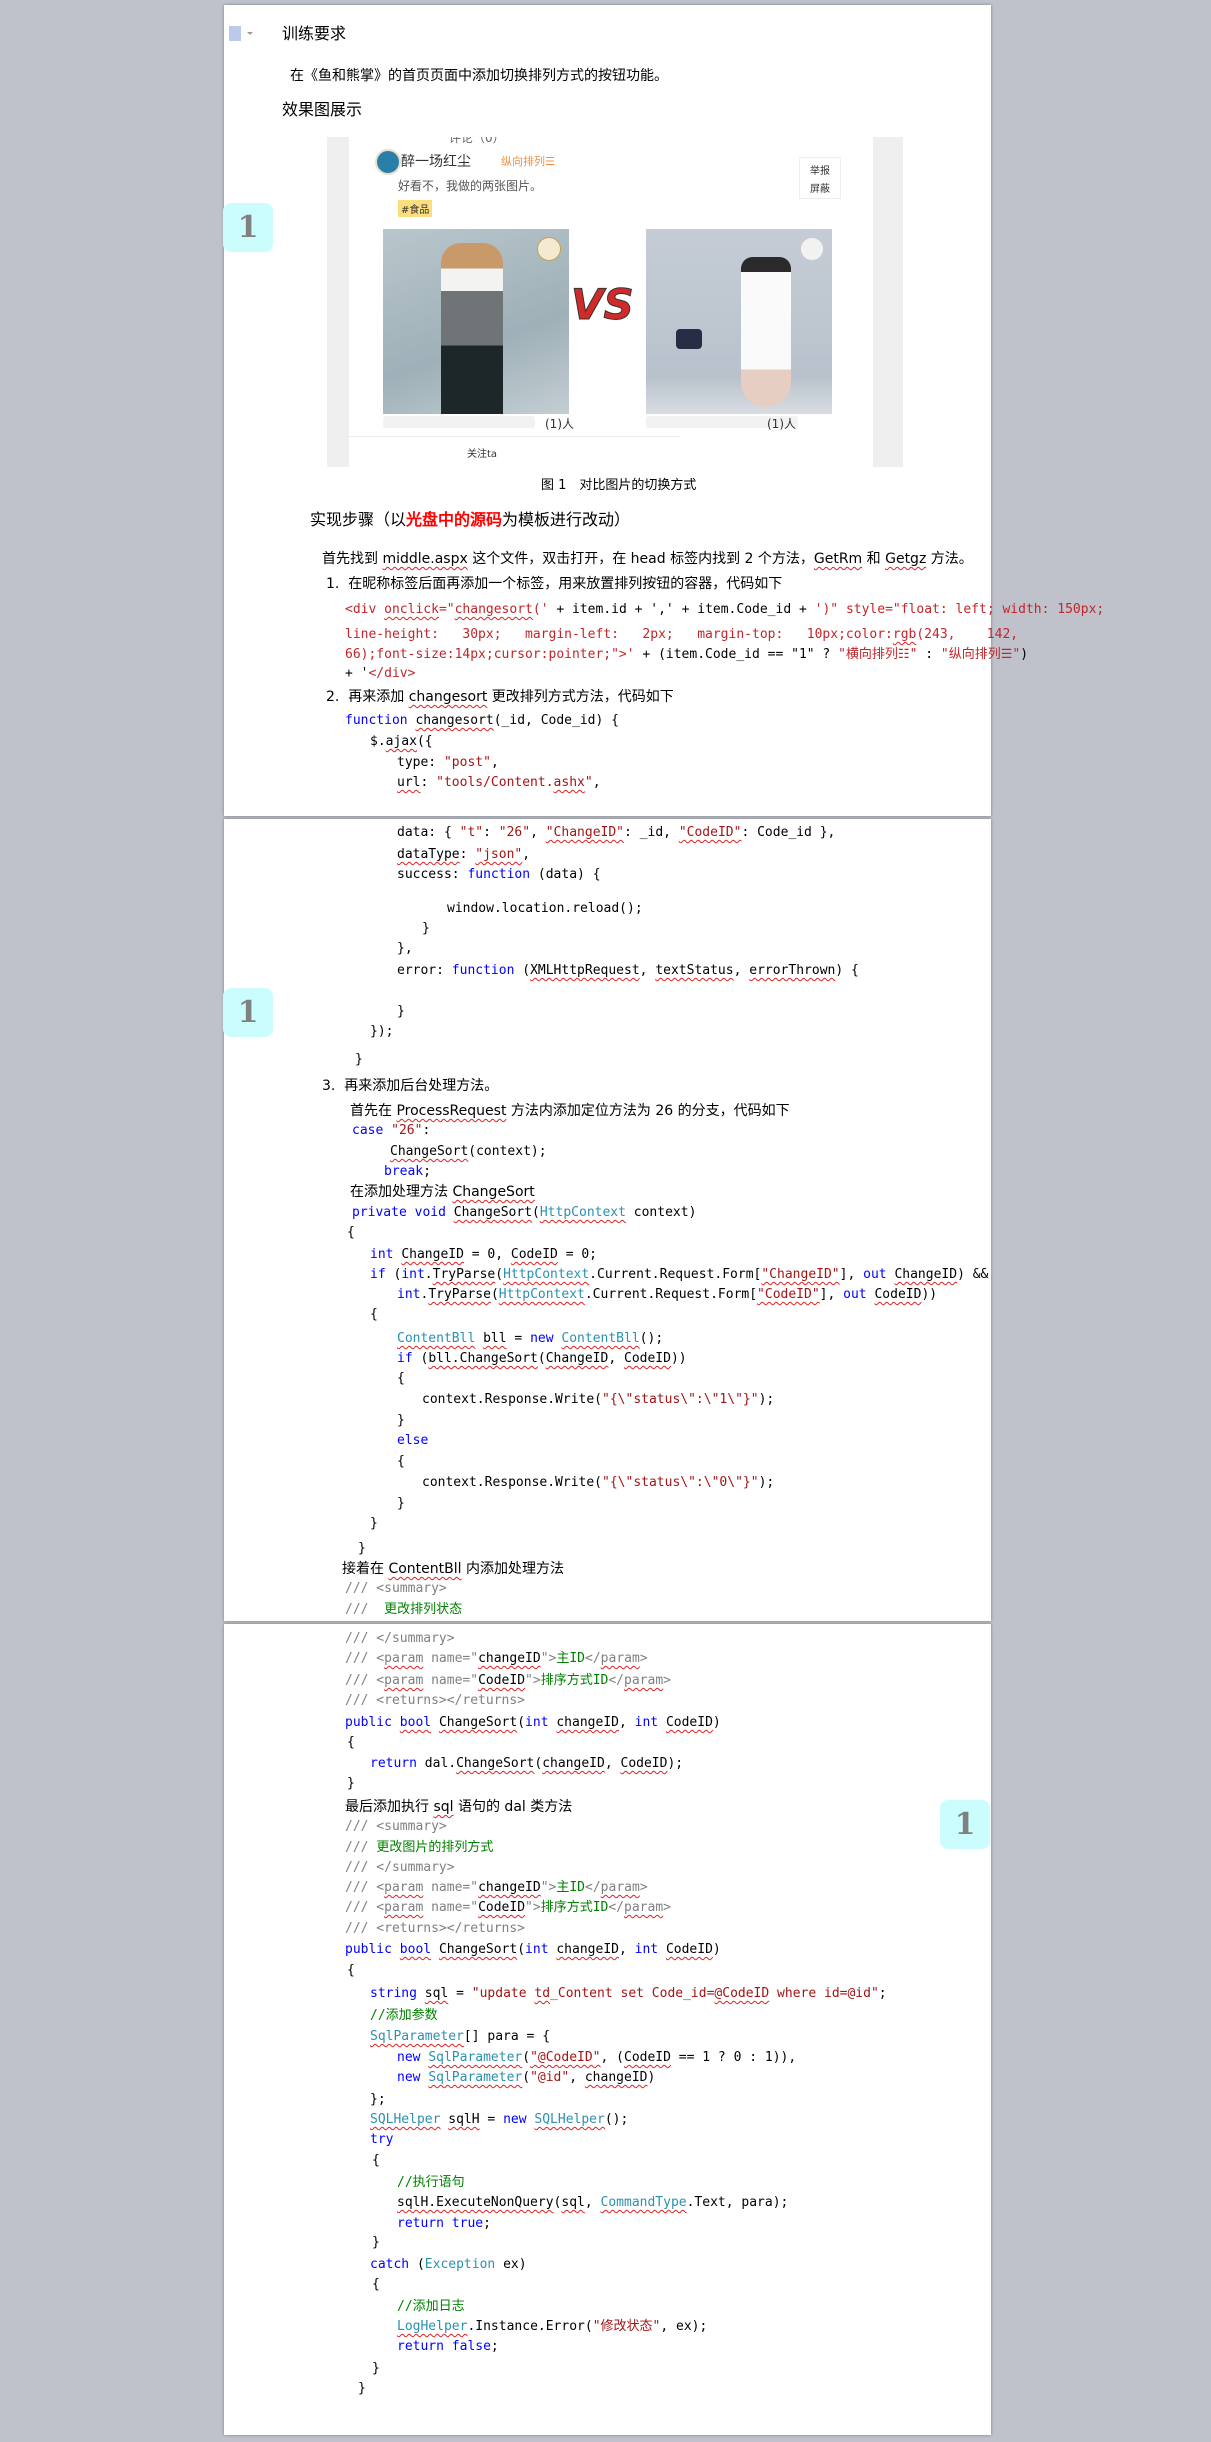 The height and width of the screenshot is (2442, 1211). Describe the element at coordinates (483, 1358) in the screenshot. I see `spellcheck-flagged-token: bll.ChangeSort` at that location.